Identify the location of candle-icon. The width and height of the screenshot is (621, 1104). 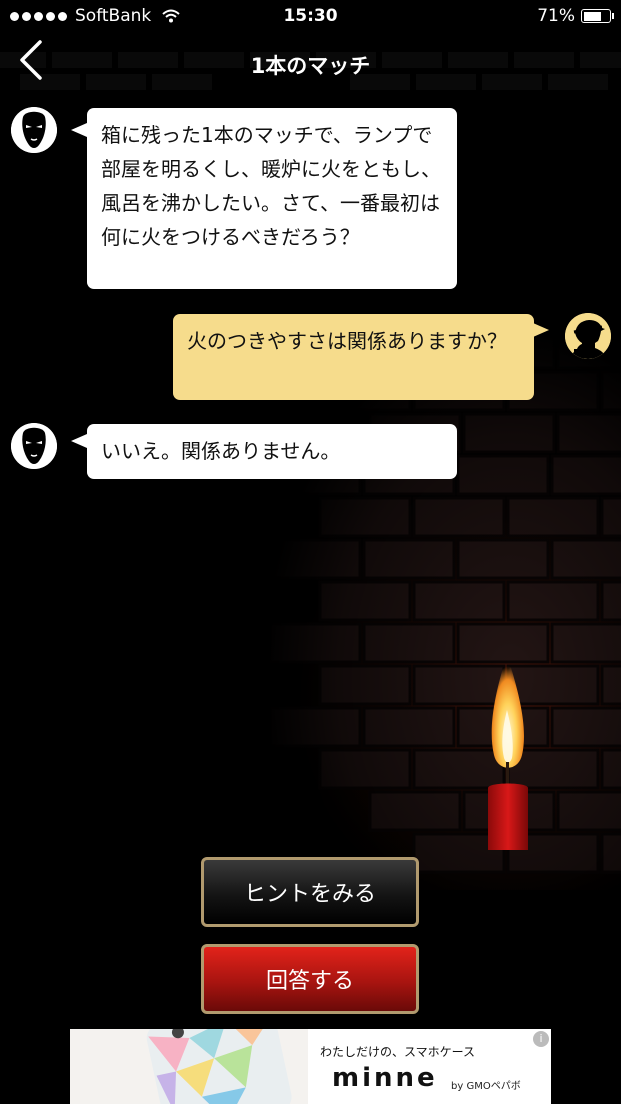
(508, 752).